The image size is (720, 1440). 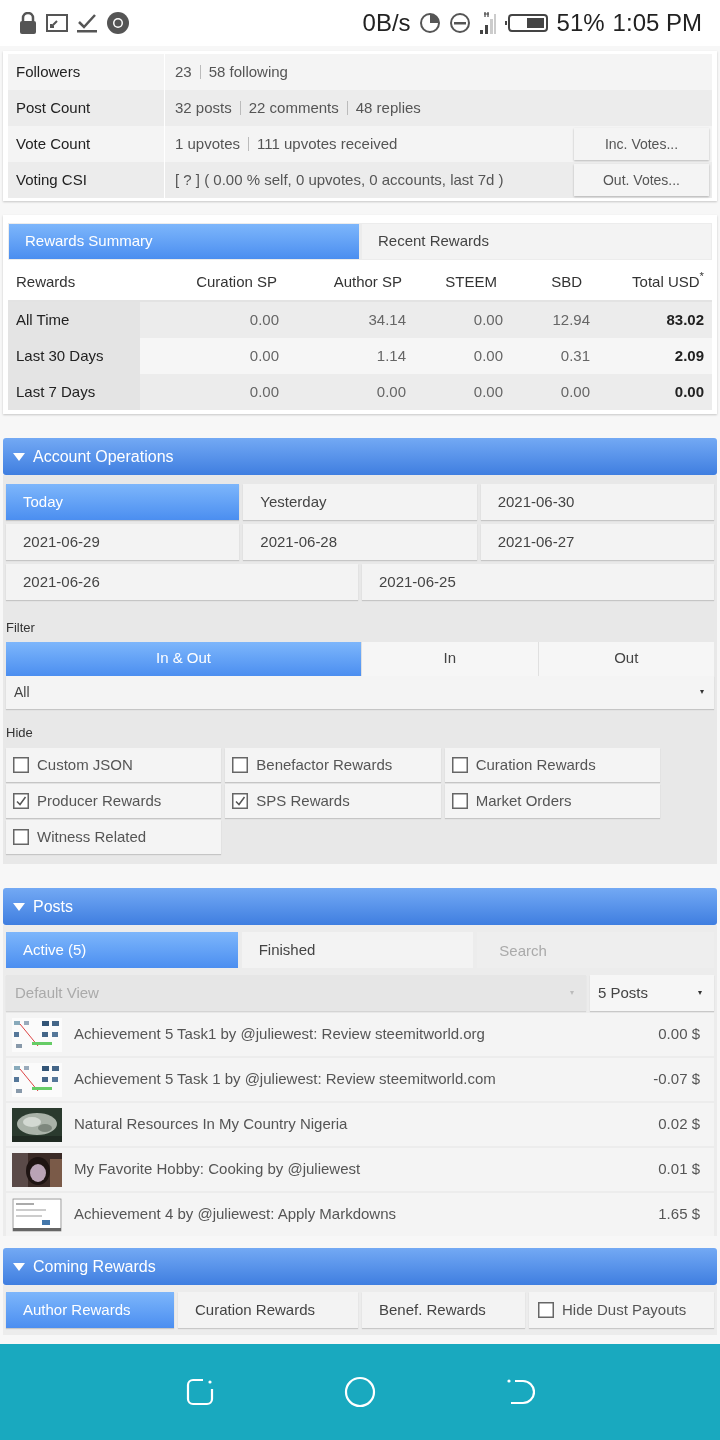 I want to click on table-cell: Last 30 Days, so click(x=74, y=356).